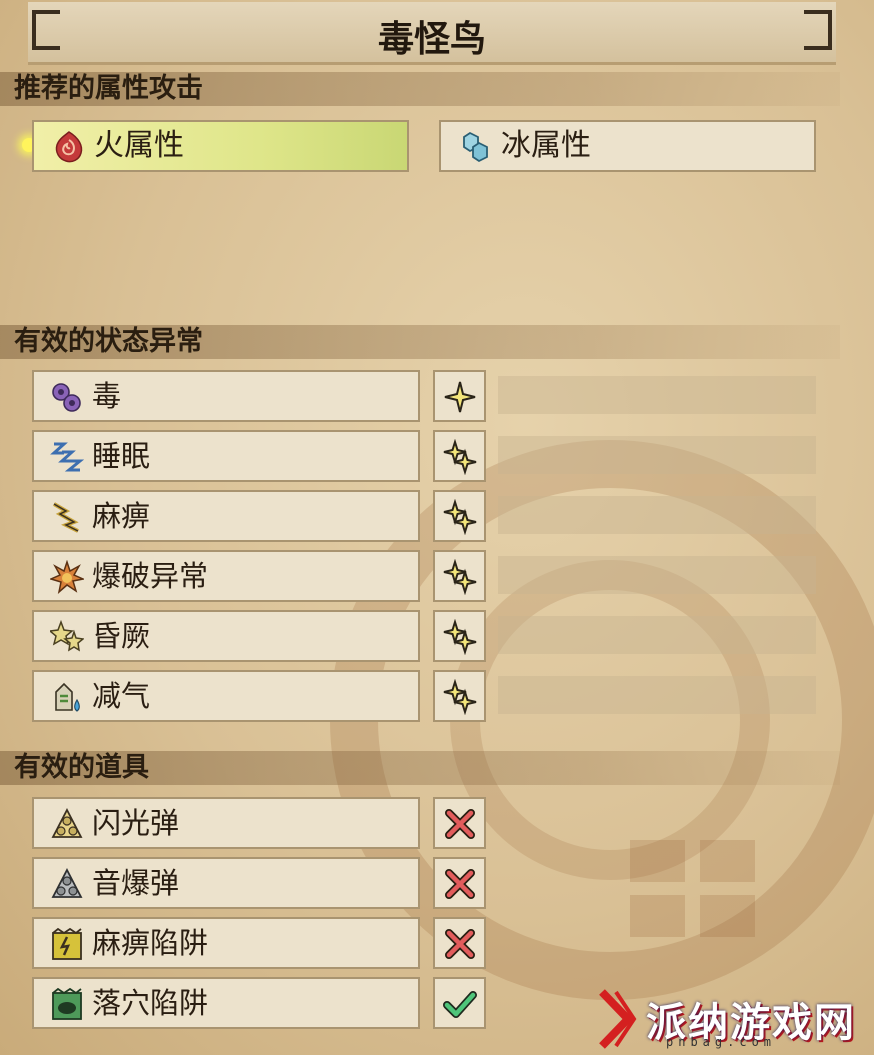 The width and height of the screenshot is (874, 1055). What do you see at coordinates (121, 516) in the screenshot?
I see `status-label: 麻痹` at bounding box center [121, 516].